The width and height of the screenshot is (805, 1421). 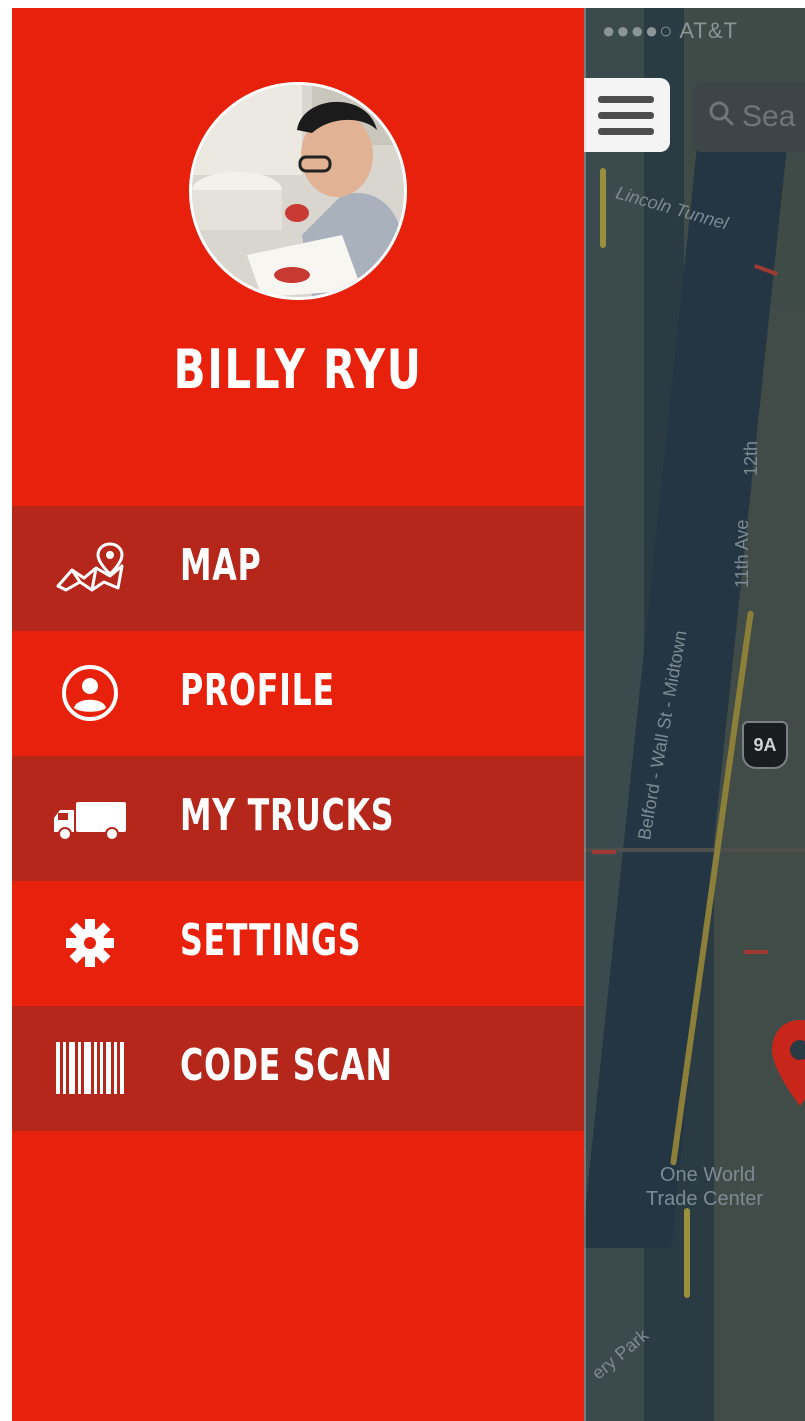 I want to click on menu-item-profile: PROFILE, so click(x=298, y=693).